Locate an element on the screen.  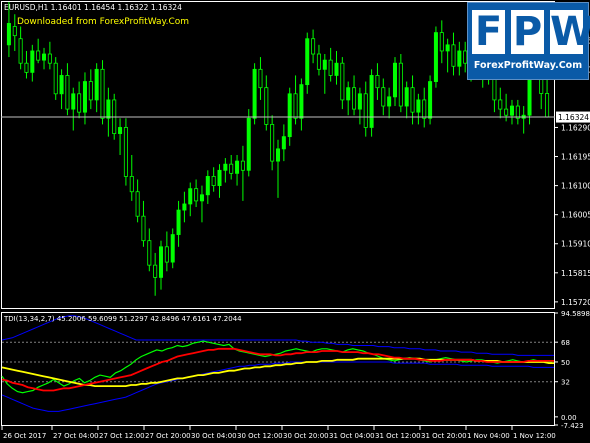
time-tick-label: 27 Oct 20:00 is located at coordinates (168, 436).